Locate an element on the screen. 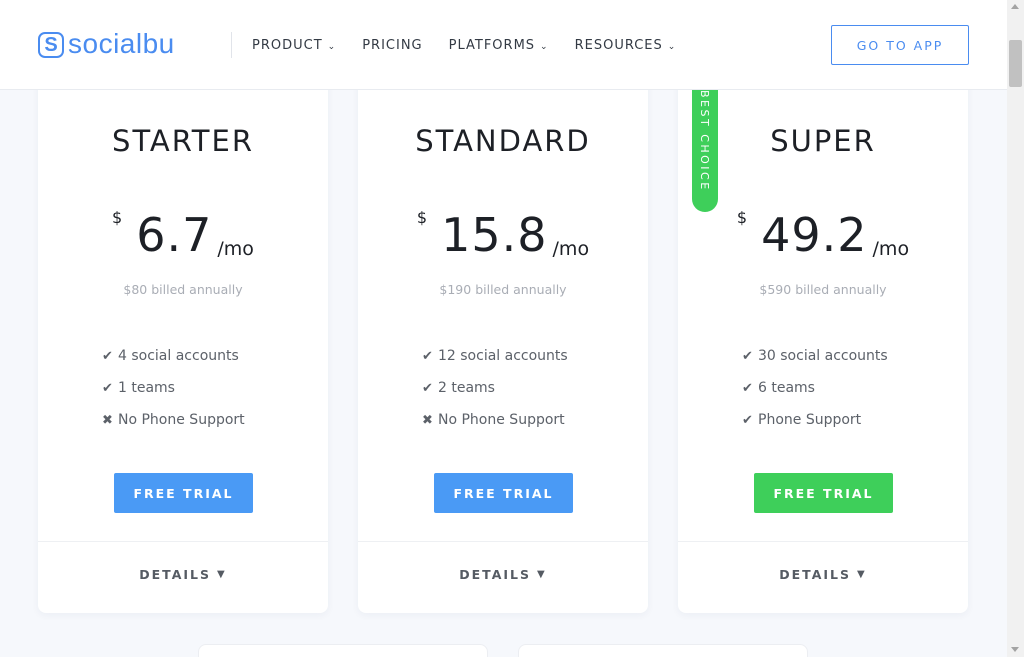 The width and height of the screenshot is (1024, 657). page-scrollbar is located at coordinates (1015, 328).